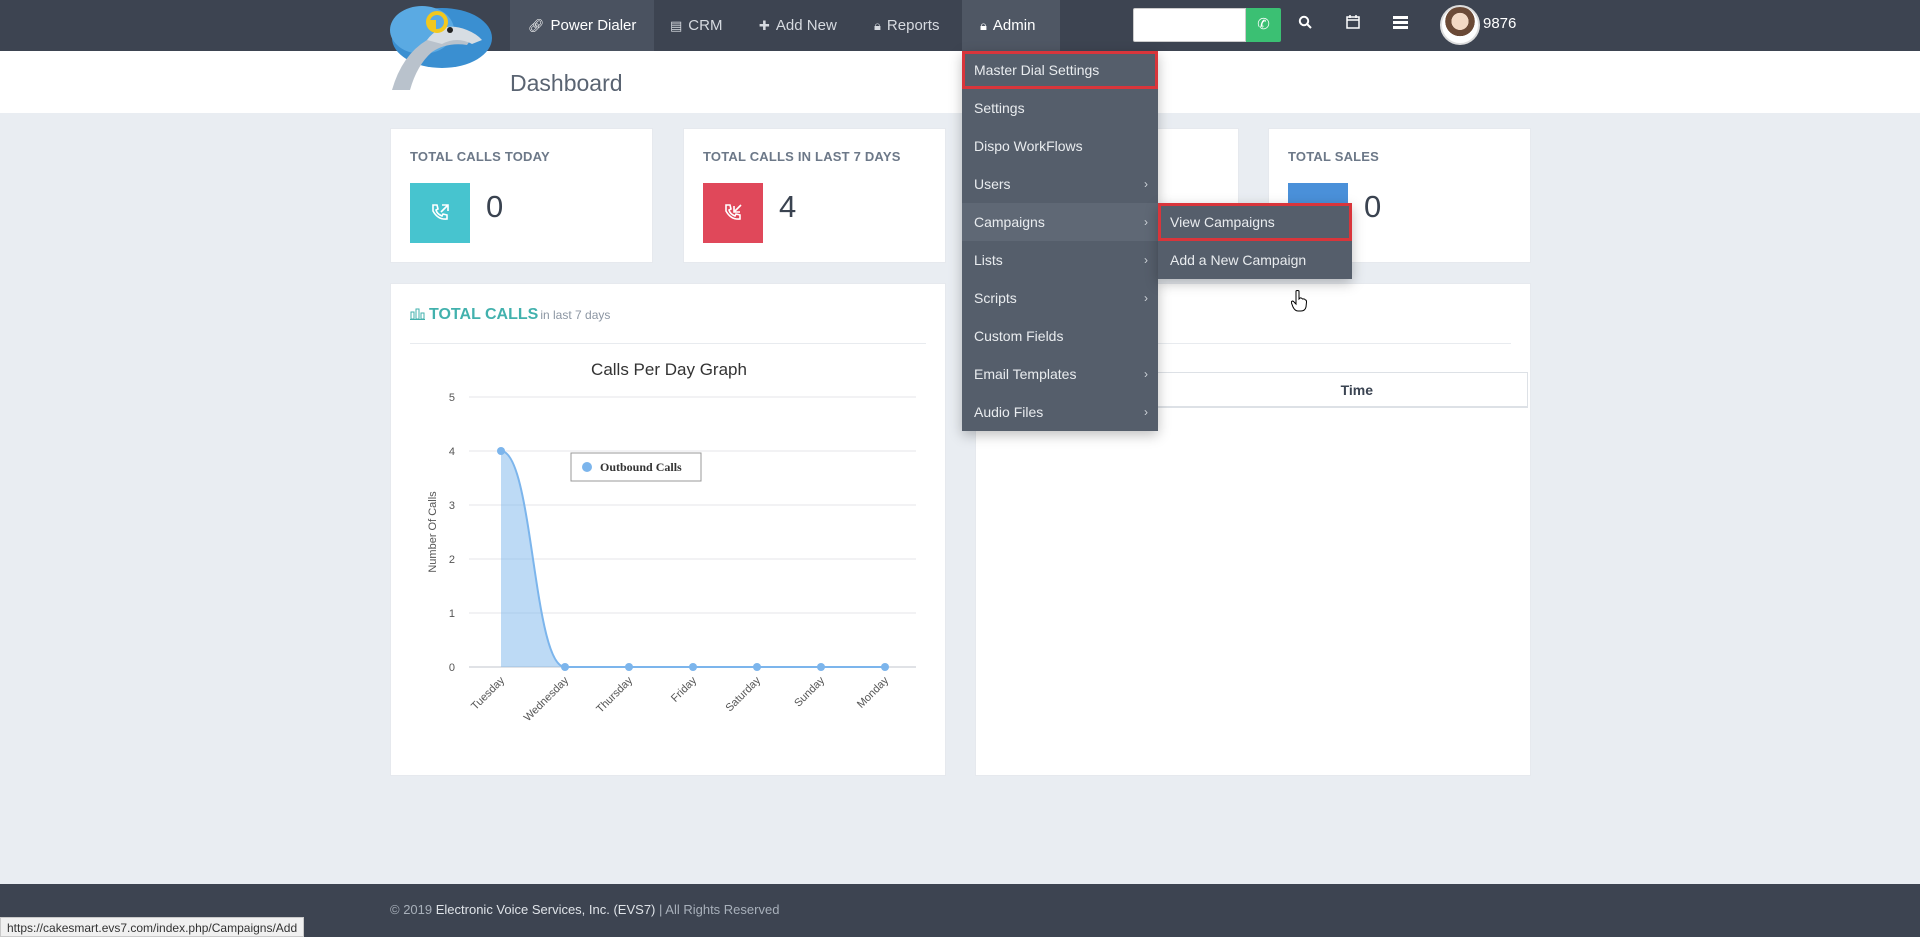 The width and height of the screenshot is (1920, 937). Describe the element at coordinates (587, 467) in the screenshot. I see `legend-marker` at that location.